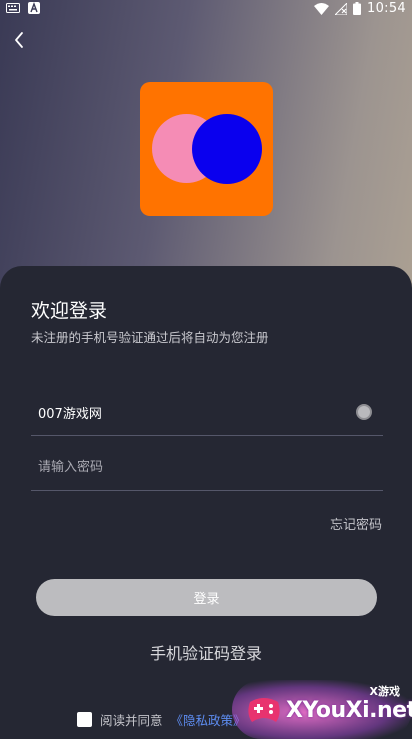  What do you see at coordinates (341, 8) in the screenshot?
I see `no-signal-icon` at bounding box center [341, 8].